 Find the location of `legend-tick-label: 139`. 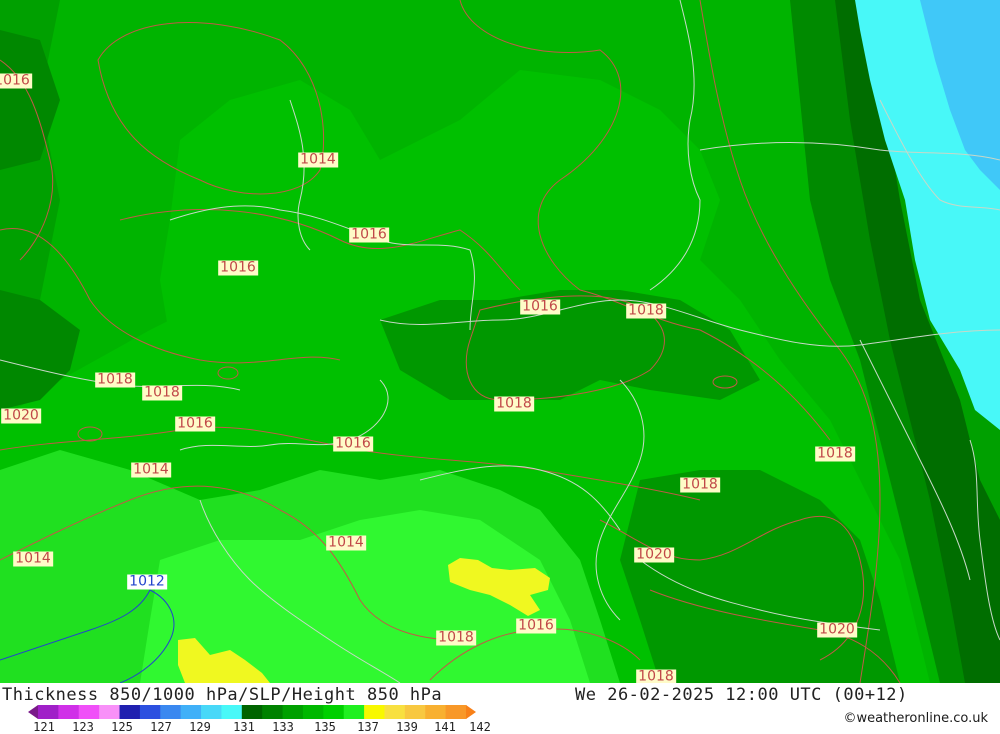

legend-tick-label: 139 is located at coordinates (407, 727).